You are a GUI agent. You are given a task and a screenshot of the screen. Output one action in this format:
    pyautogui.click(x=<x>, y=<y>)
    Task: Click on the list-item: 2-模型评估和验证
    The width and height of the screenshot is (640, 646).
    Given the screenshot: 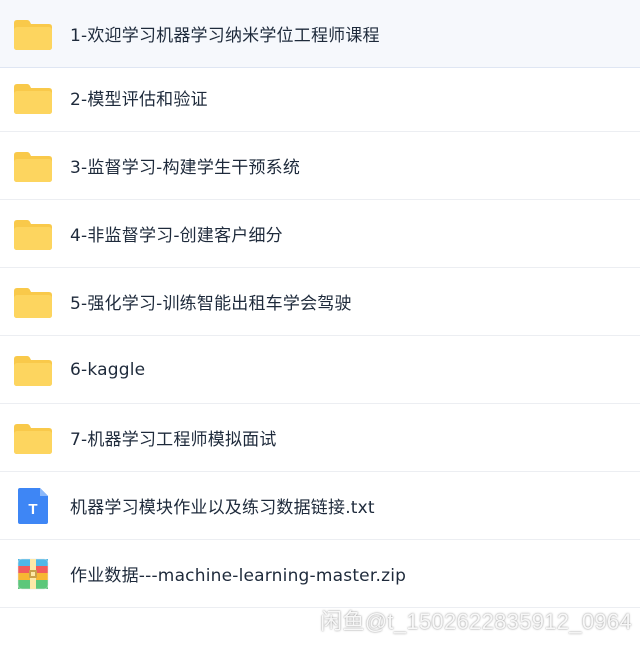 What is the action you would take?
    pyautogui.click(x=320, y=98)
    